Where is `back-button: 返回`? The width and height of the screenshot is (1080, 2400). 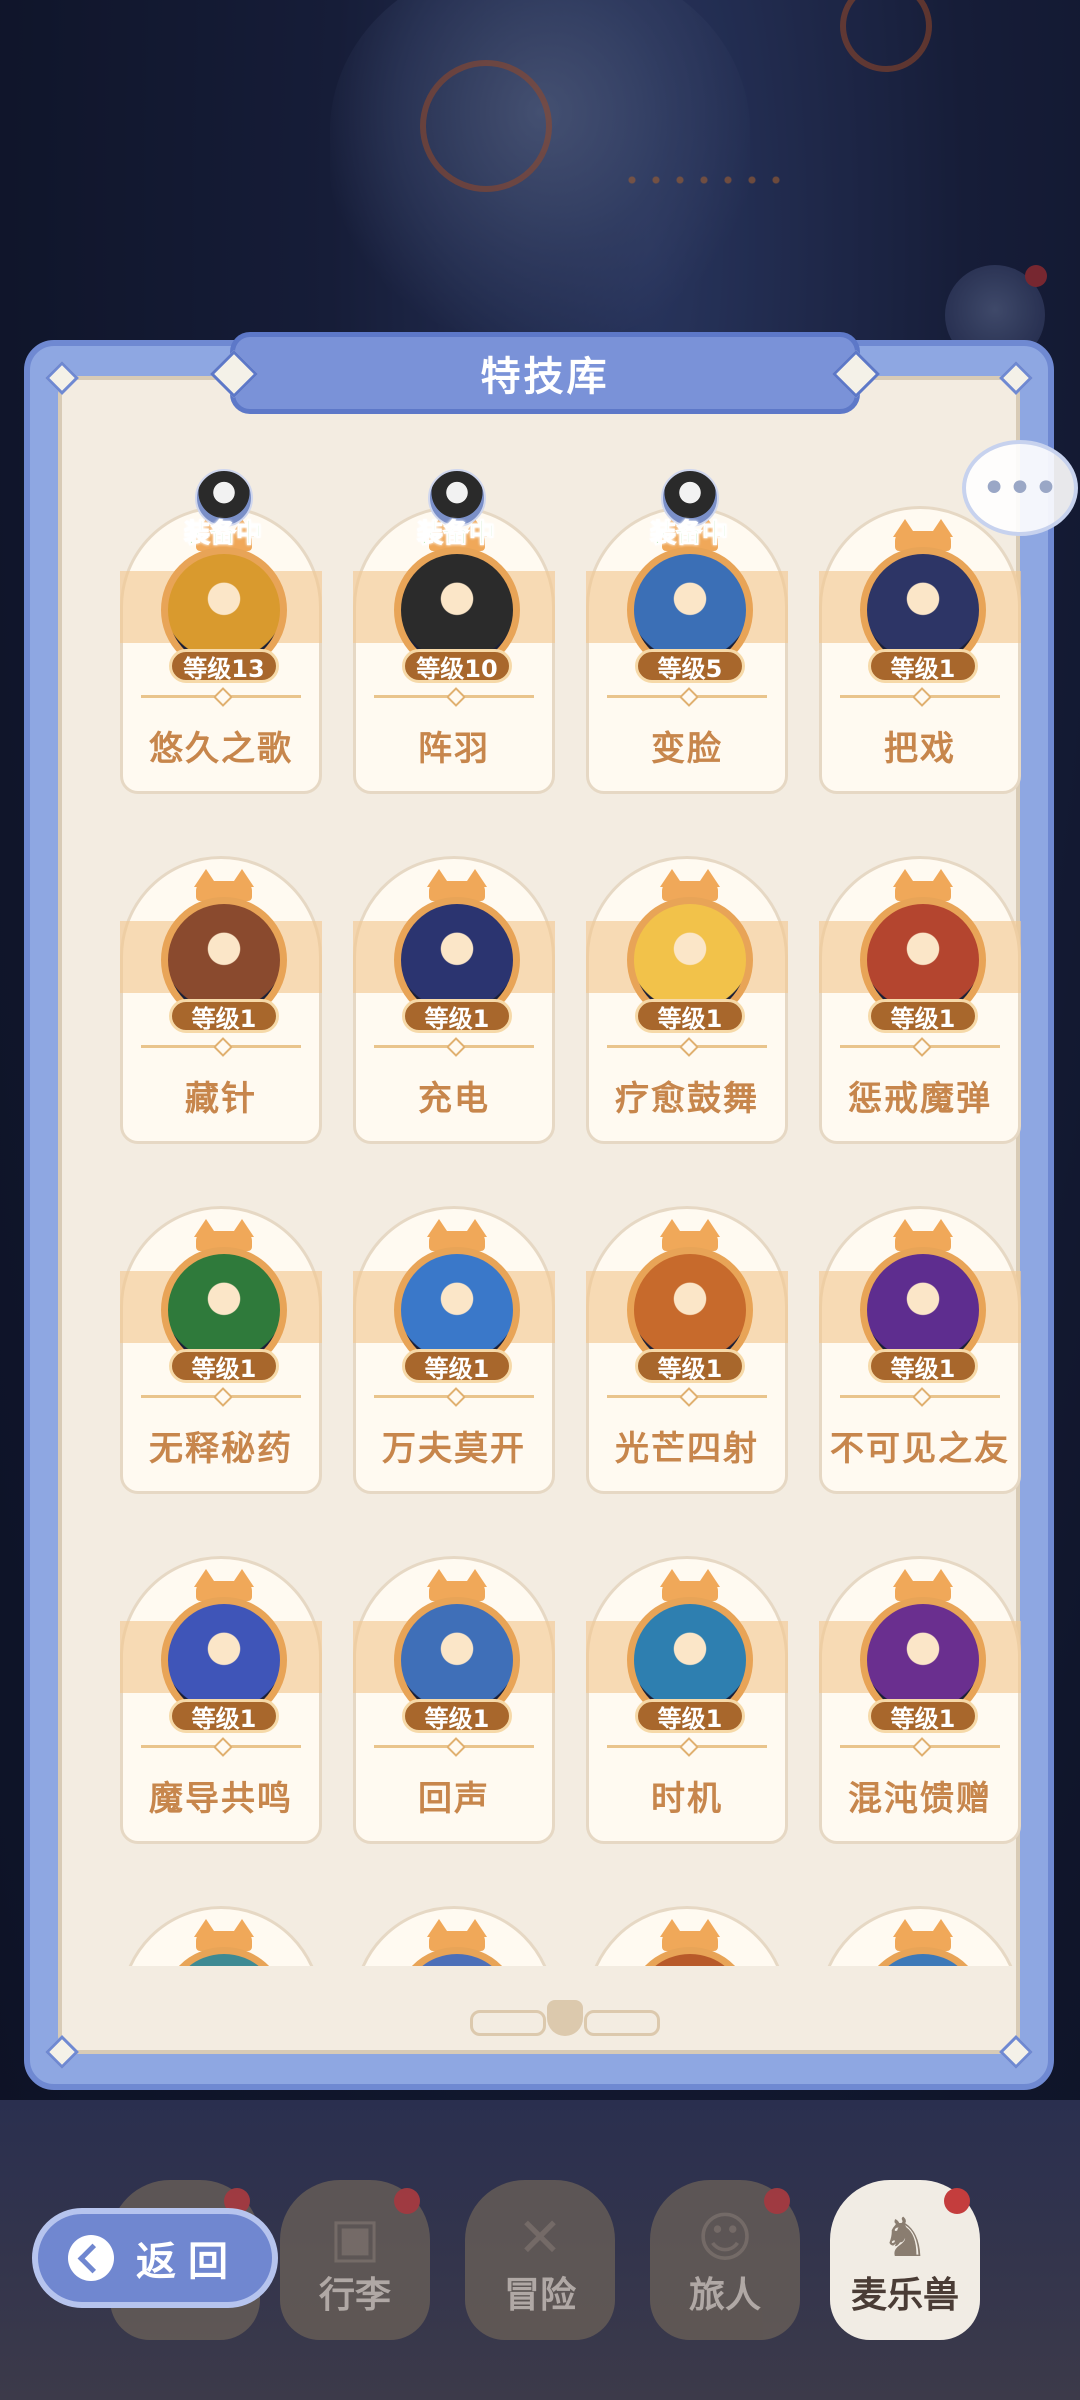
back-button: 返回 is located at coordinates (155, 2258).